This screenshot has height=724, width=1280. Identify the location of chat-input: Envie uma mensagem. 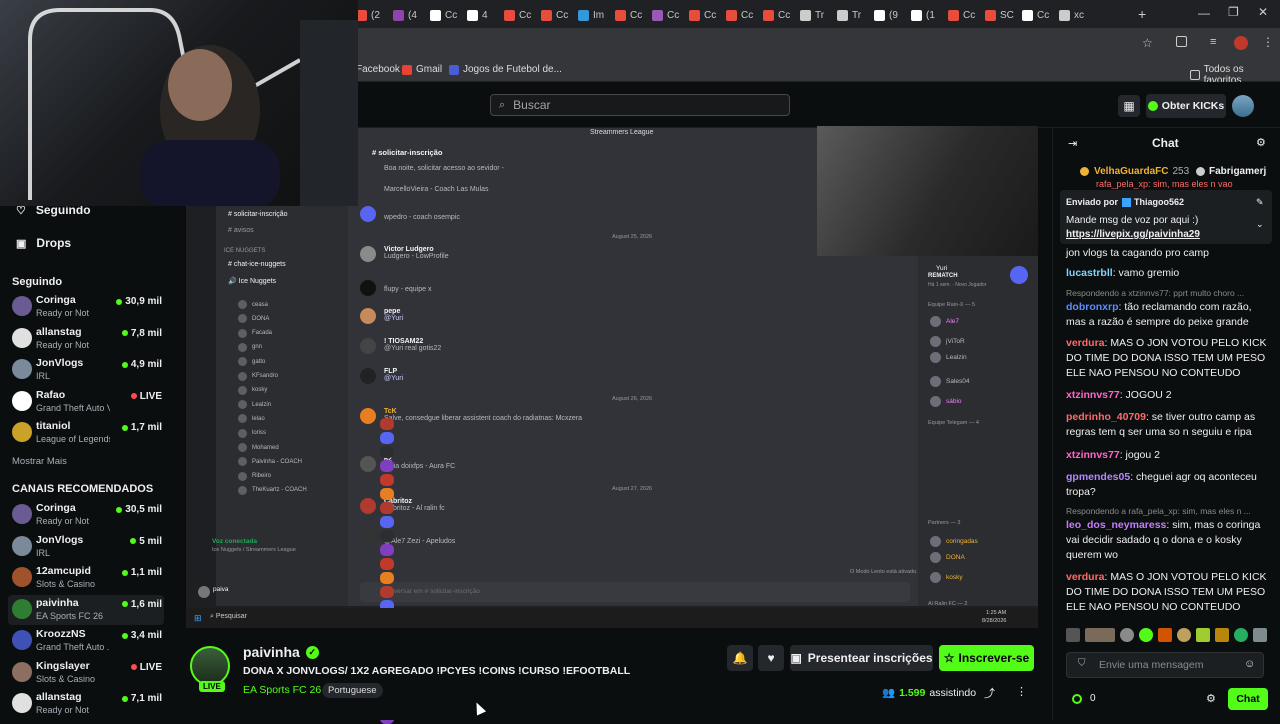
(1165, 665).